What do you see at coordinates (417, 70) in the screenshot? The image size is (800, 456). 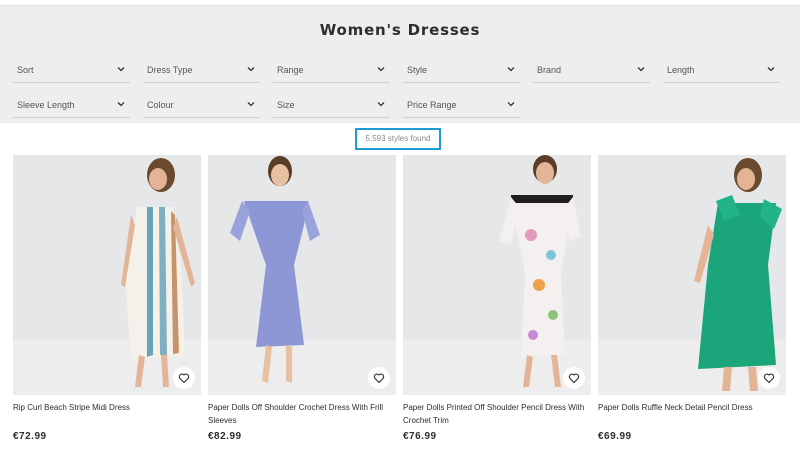 I see `filter-label: Style` at bounding box center [417, 70].